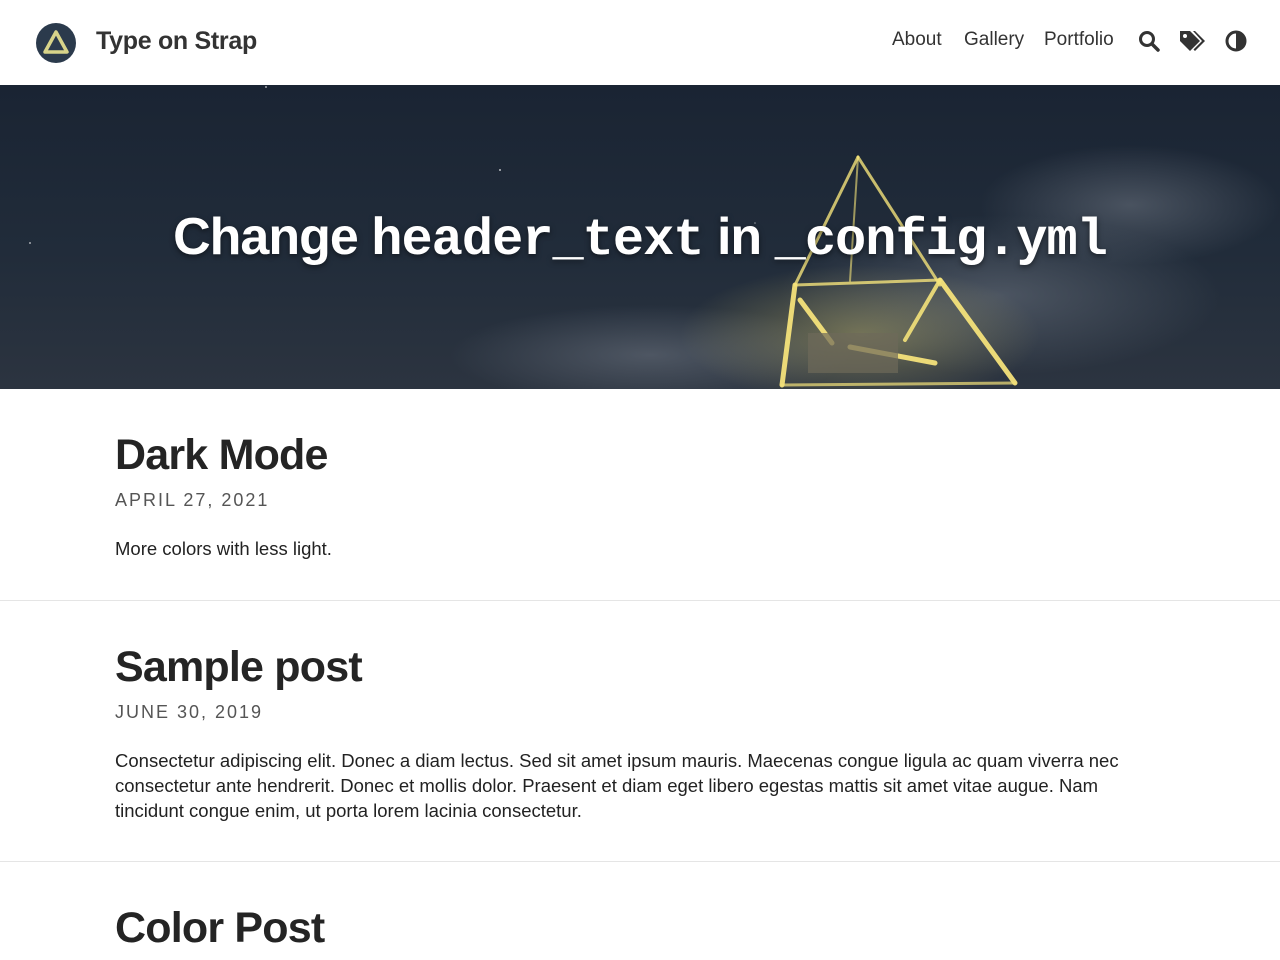 Image resolution: width=1280 pixels, height=960 pixels. Describe the element at coordinates (192, 500) in the screenshot. I see `post-date: APRIL 27, 2021` at that location.